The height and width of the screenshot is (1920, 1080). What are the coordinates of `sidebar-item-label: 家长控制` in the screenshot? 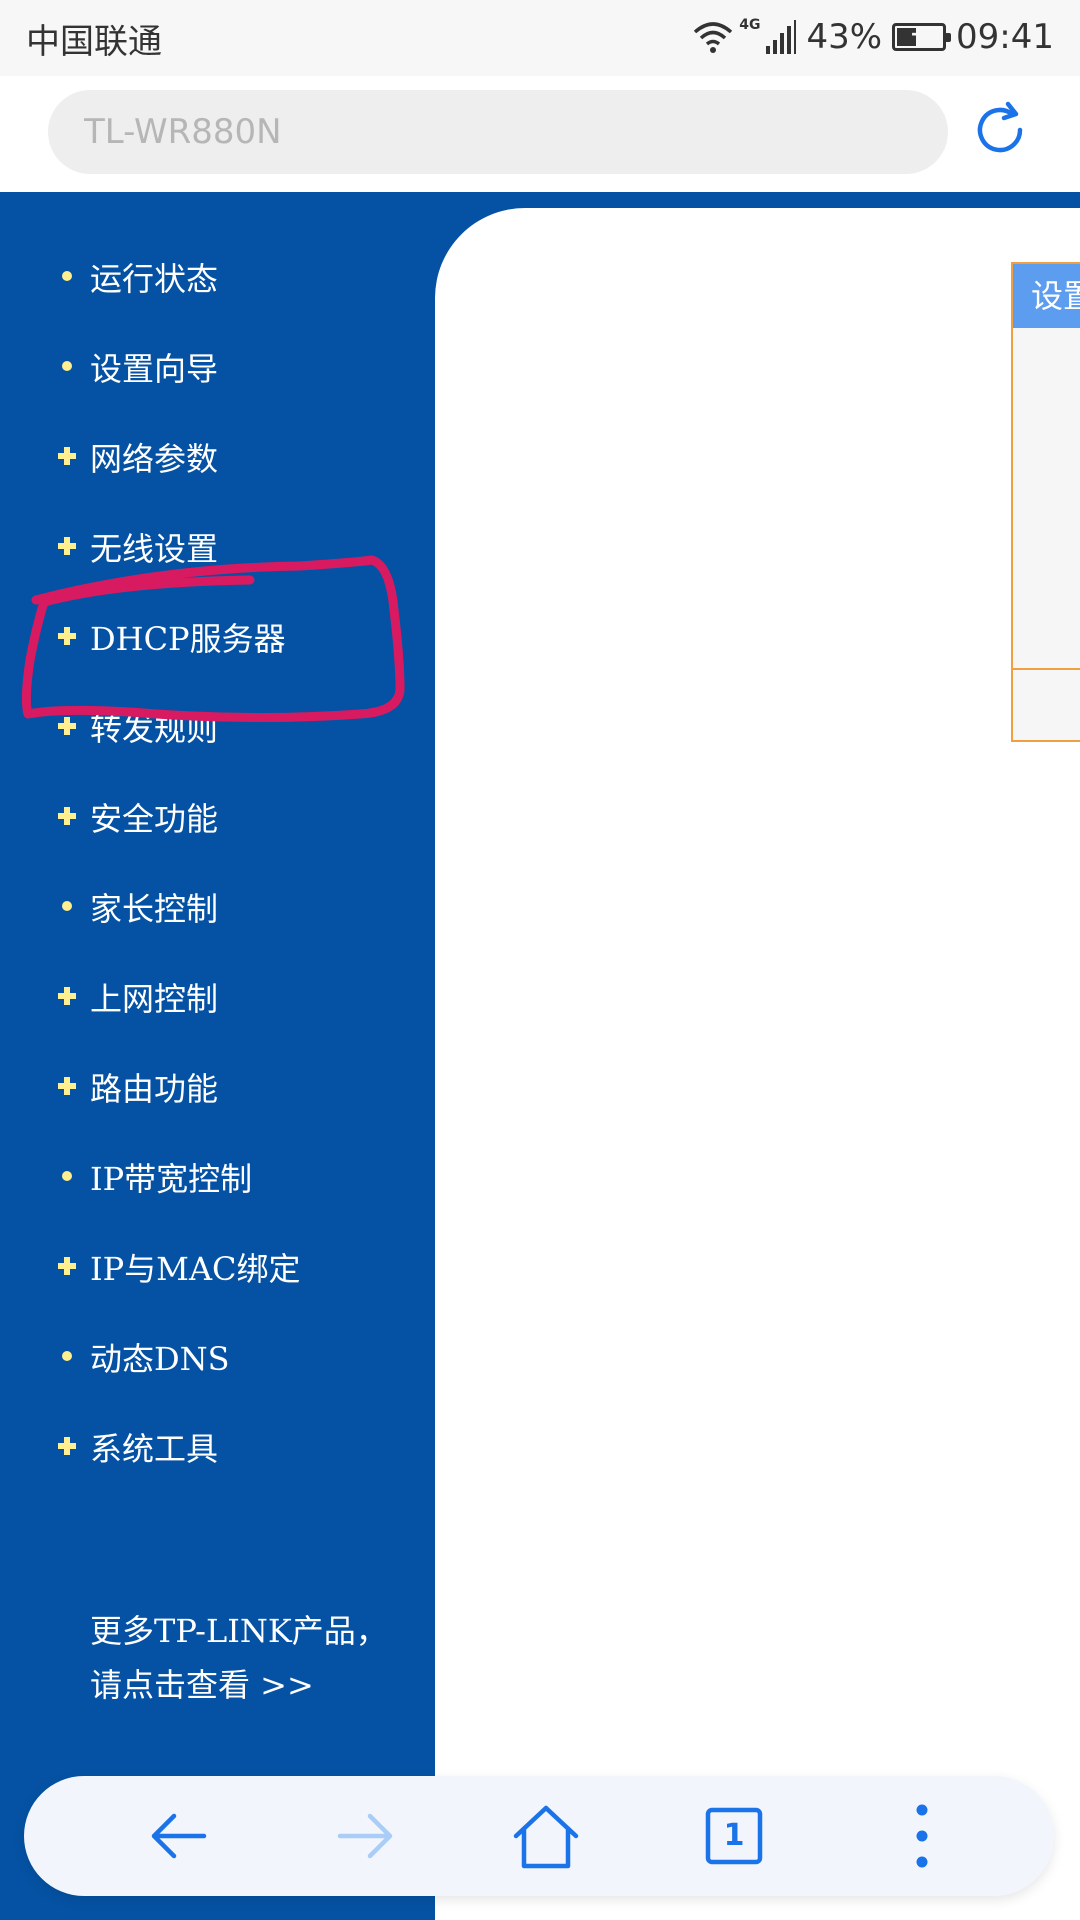 It's located at (154, 909).